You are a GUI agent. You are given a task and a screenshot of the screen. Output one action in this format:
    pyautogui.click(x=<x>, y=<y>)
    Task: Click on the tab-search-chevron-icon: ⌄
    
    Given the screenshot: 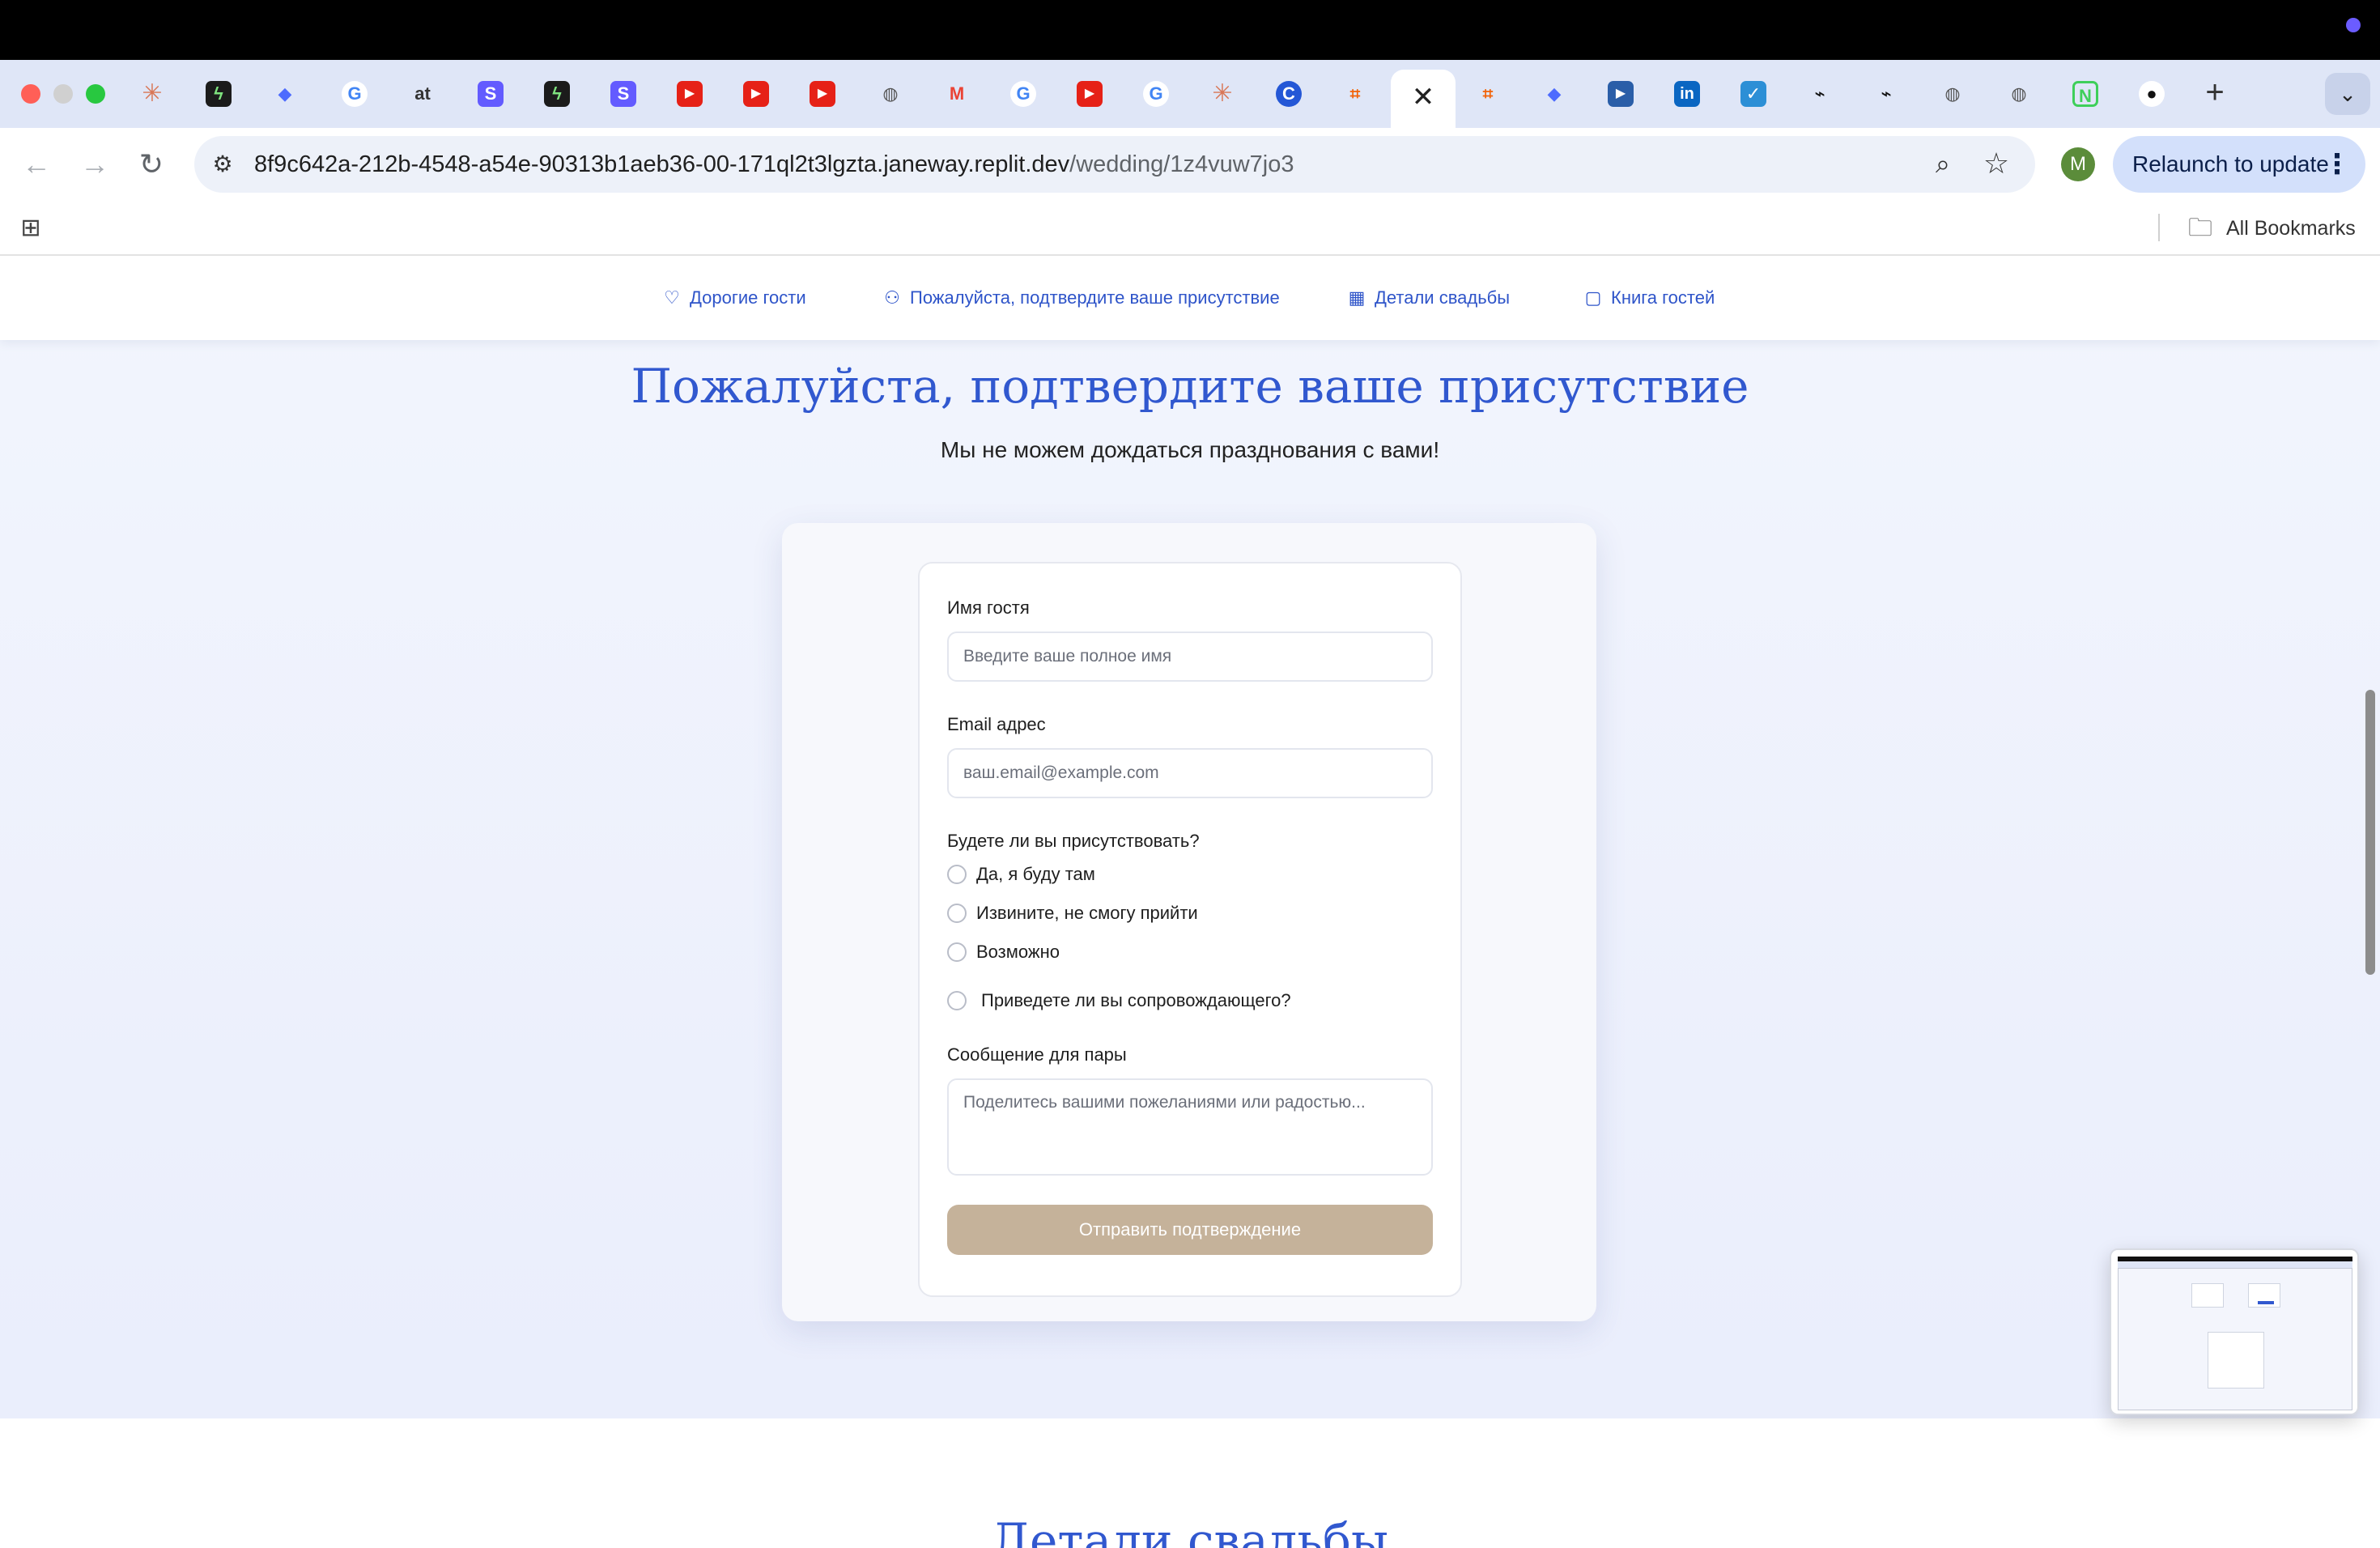 What is the action you would take?
    pyautogui.click(x=2347, y=94)
    